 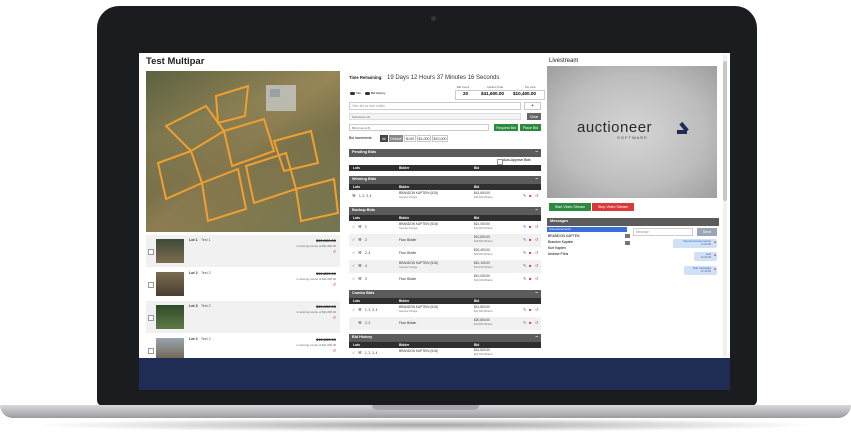 What do you see at coordinates (663, 232) in the screenshot?
I see `message-input: Message` at bounding box center [663, 232].